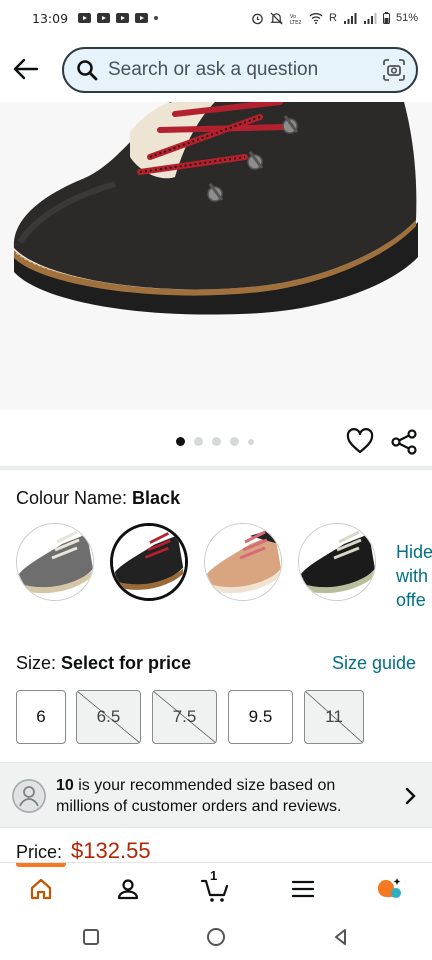 The image size is (432, 960). I want to click on colour-swatch-grey, so click(55, 562).